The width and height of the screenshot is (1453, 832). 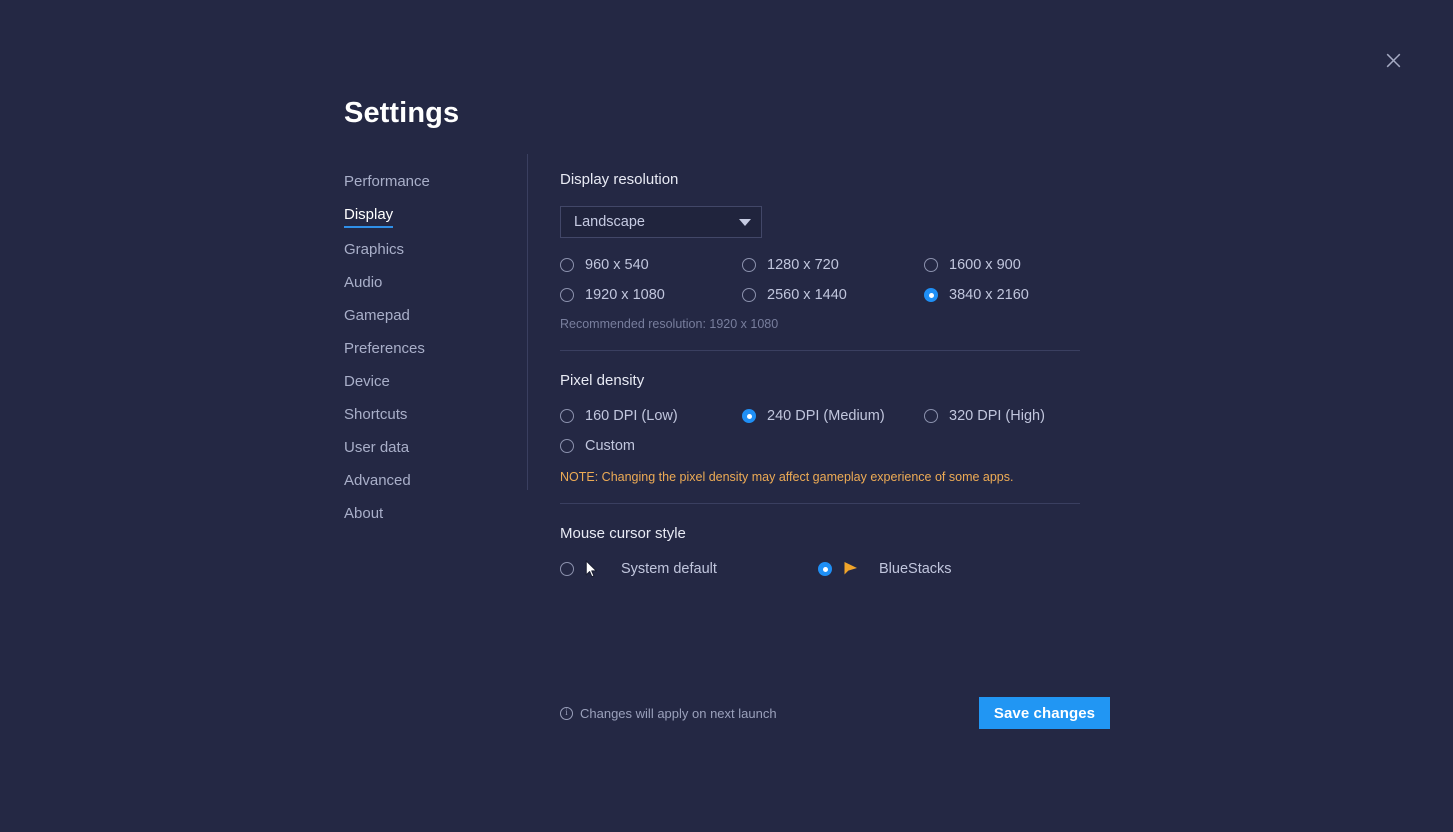 What do you see at coordinates (985, 265) in the screenshot?
I see `resolution-option-label: 1600 x 900` at bounding box center [985, 265].